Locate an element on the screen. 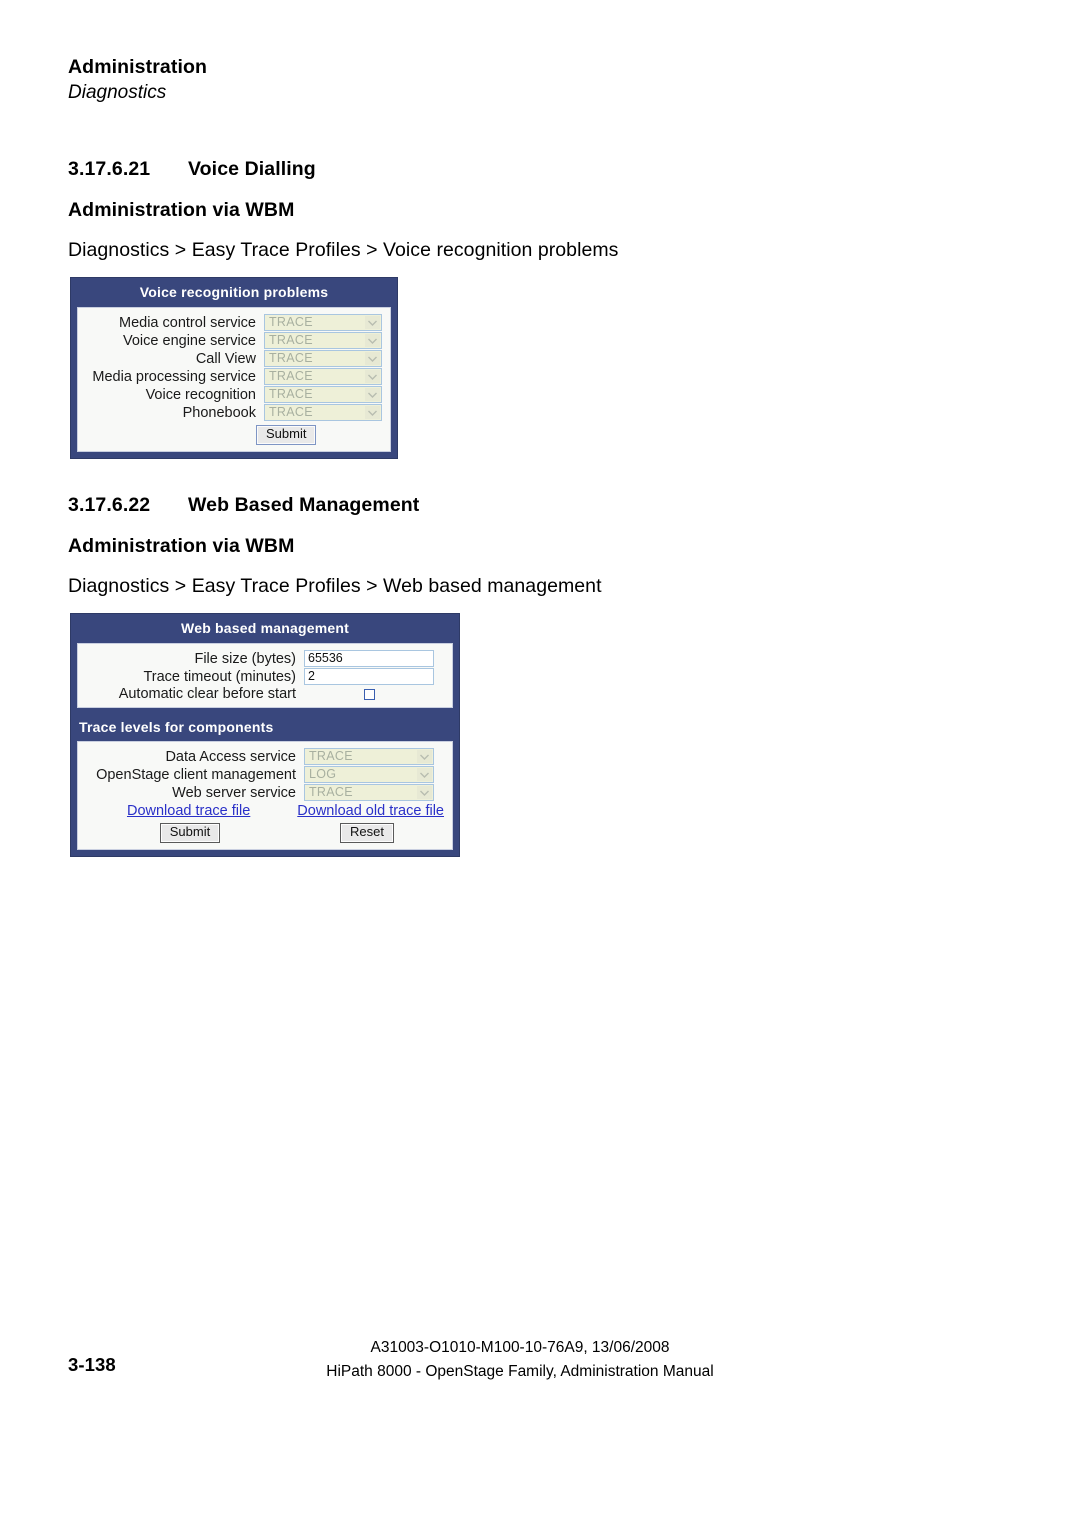 Image resolution: width=1080 pixels, height=1528 pixels. field-label: Voice recognition is located at coordinates (200, 394).